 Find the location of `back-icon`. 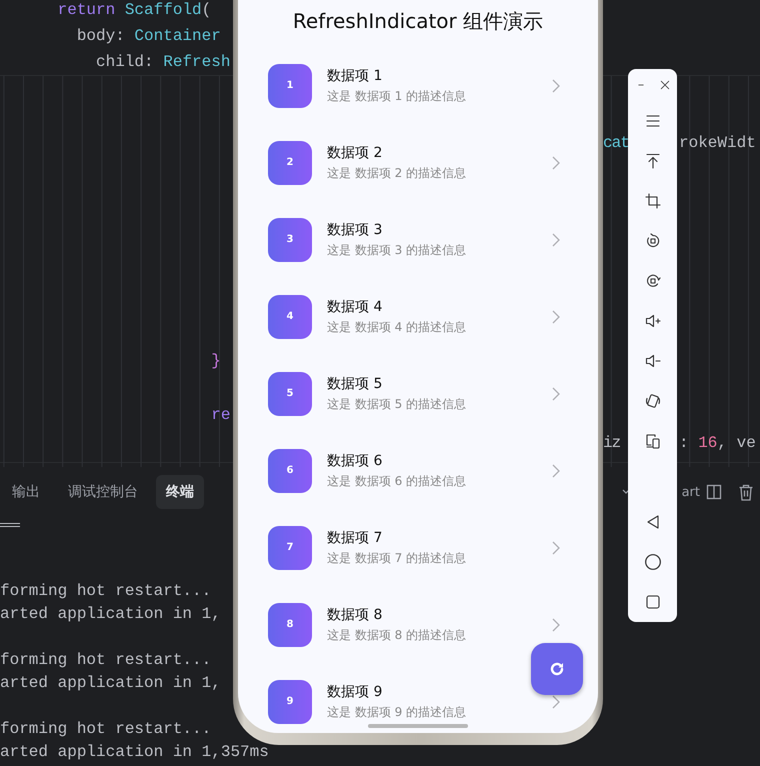

back-icon is located at coordinates (652, 522).